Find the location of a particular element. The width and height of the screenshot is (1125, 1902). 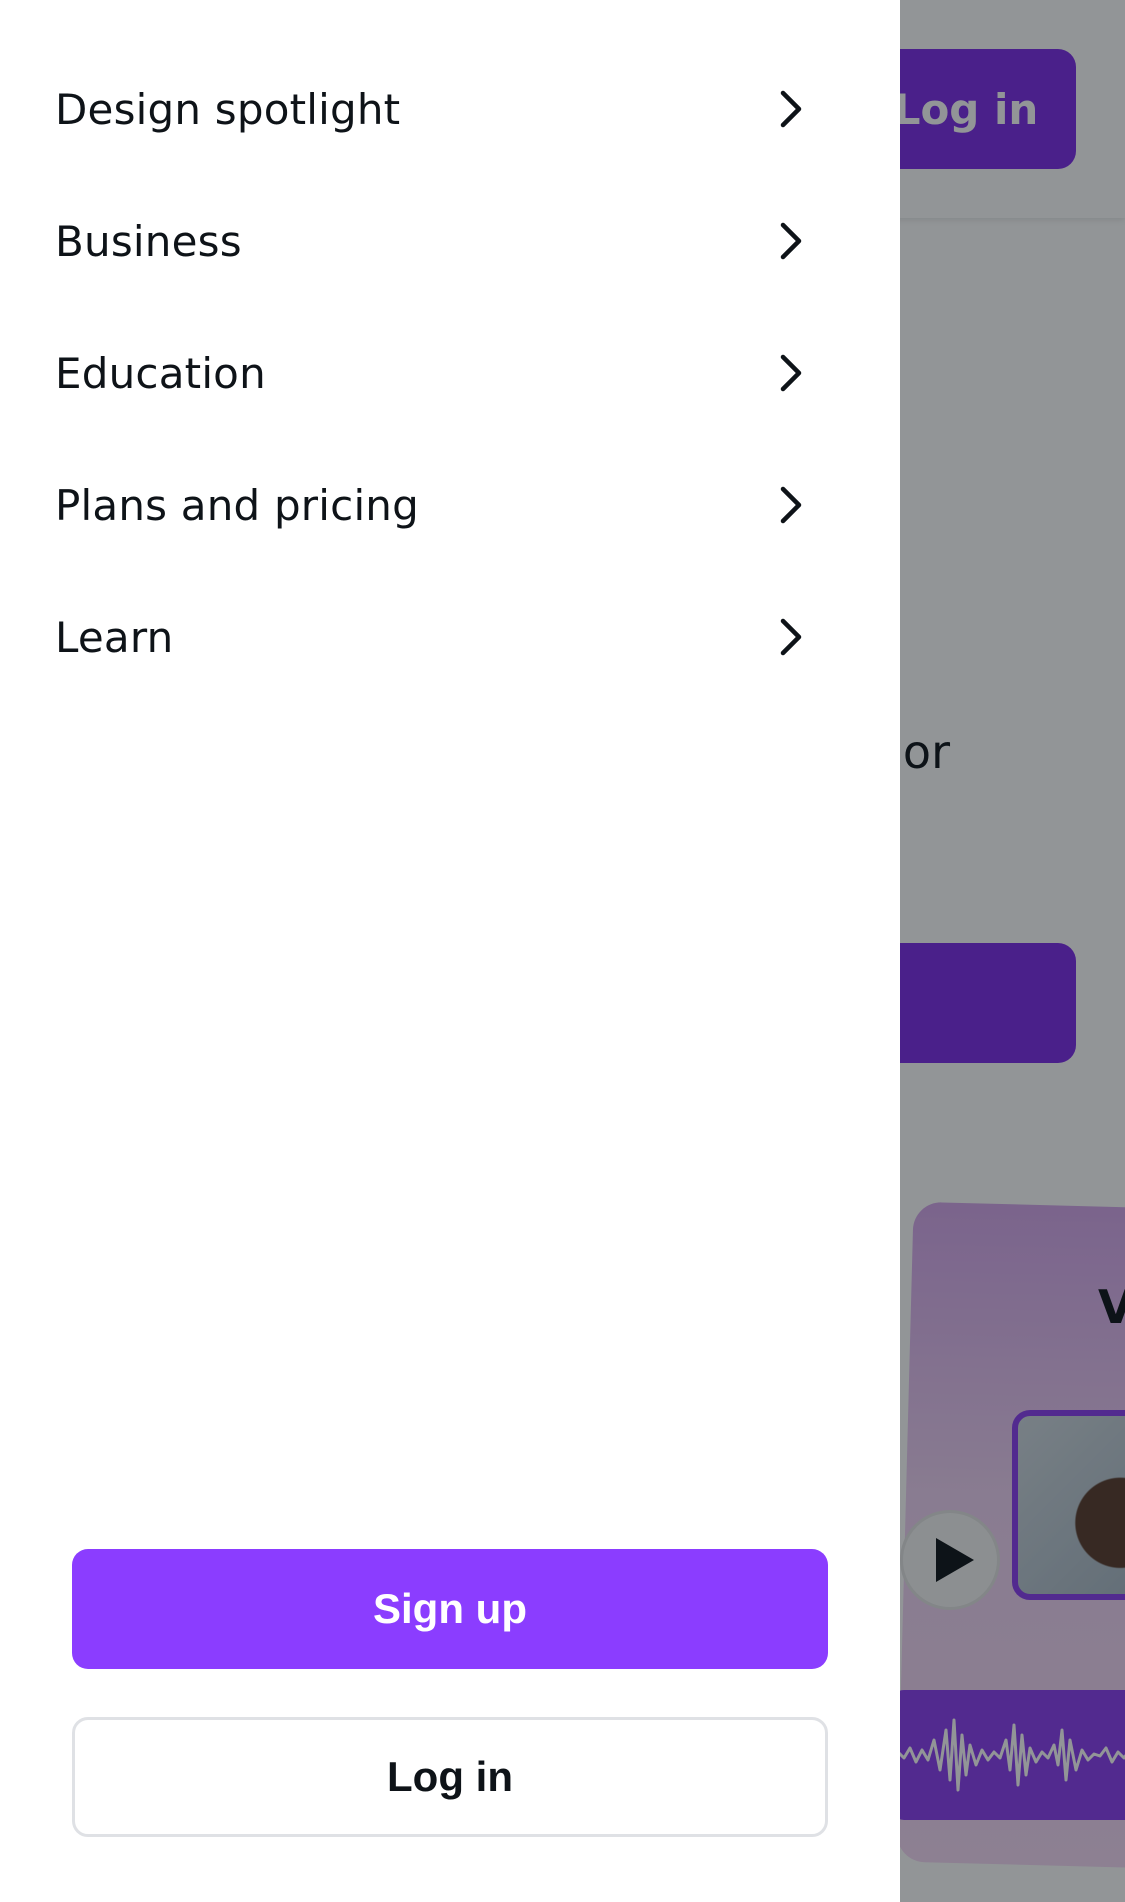

menu-item-plans-and-pricing: Plans and pricing is located at coordinates (450, 505).